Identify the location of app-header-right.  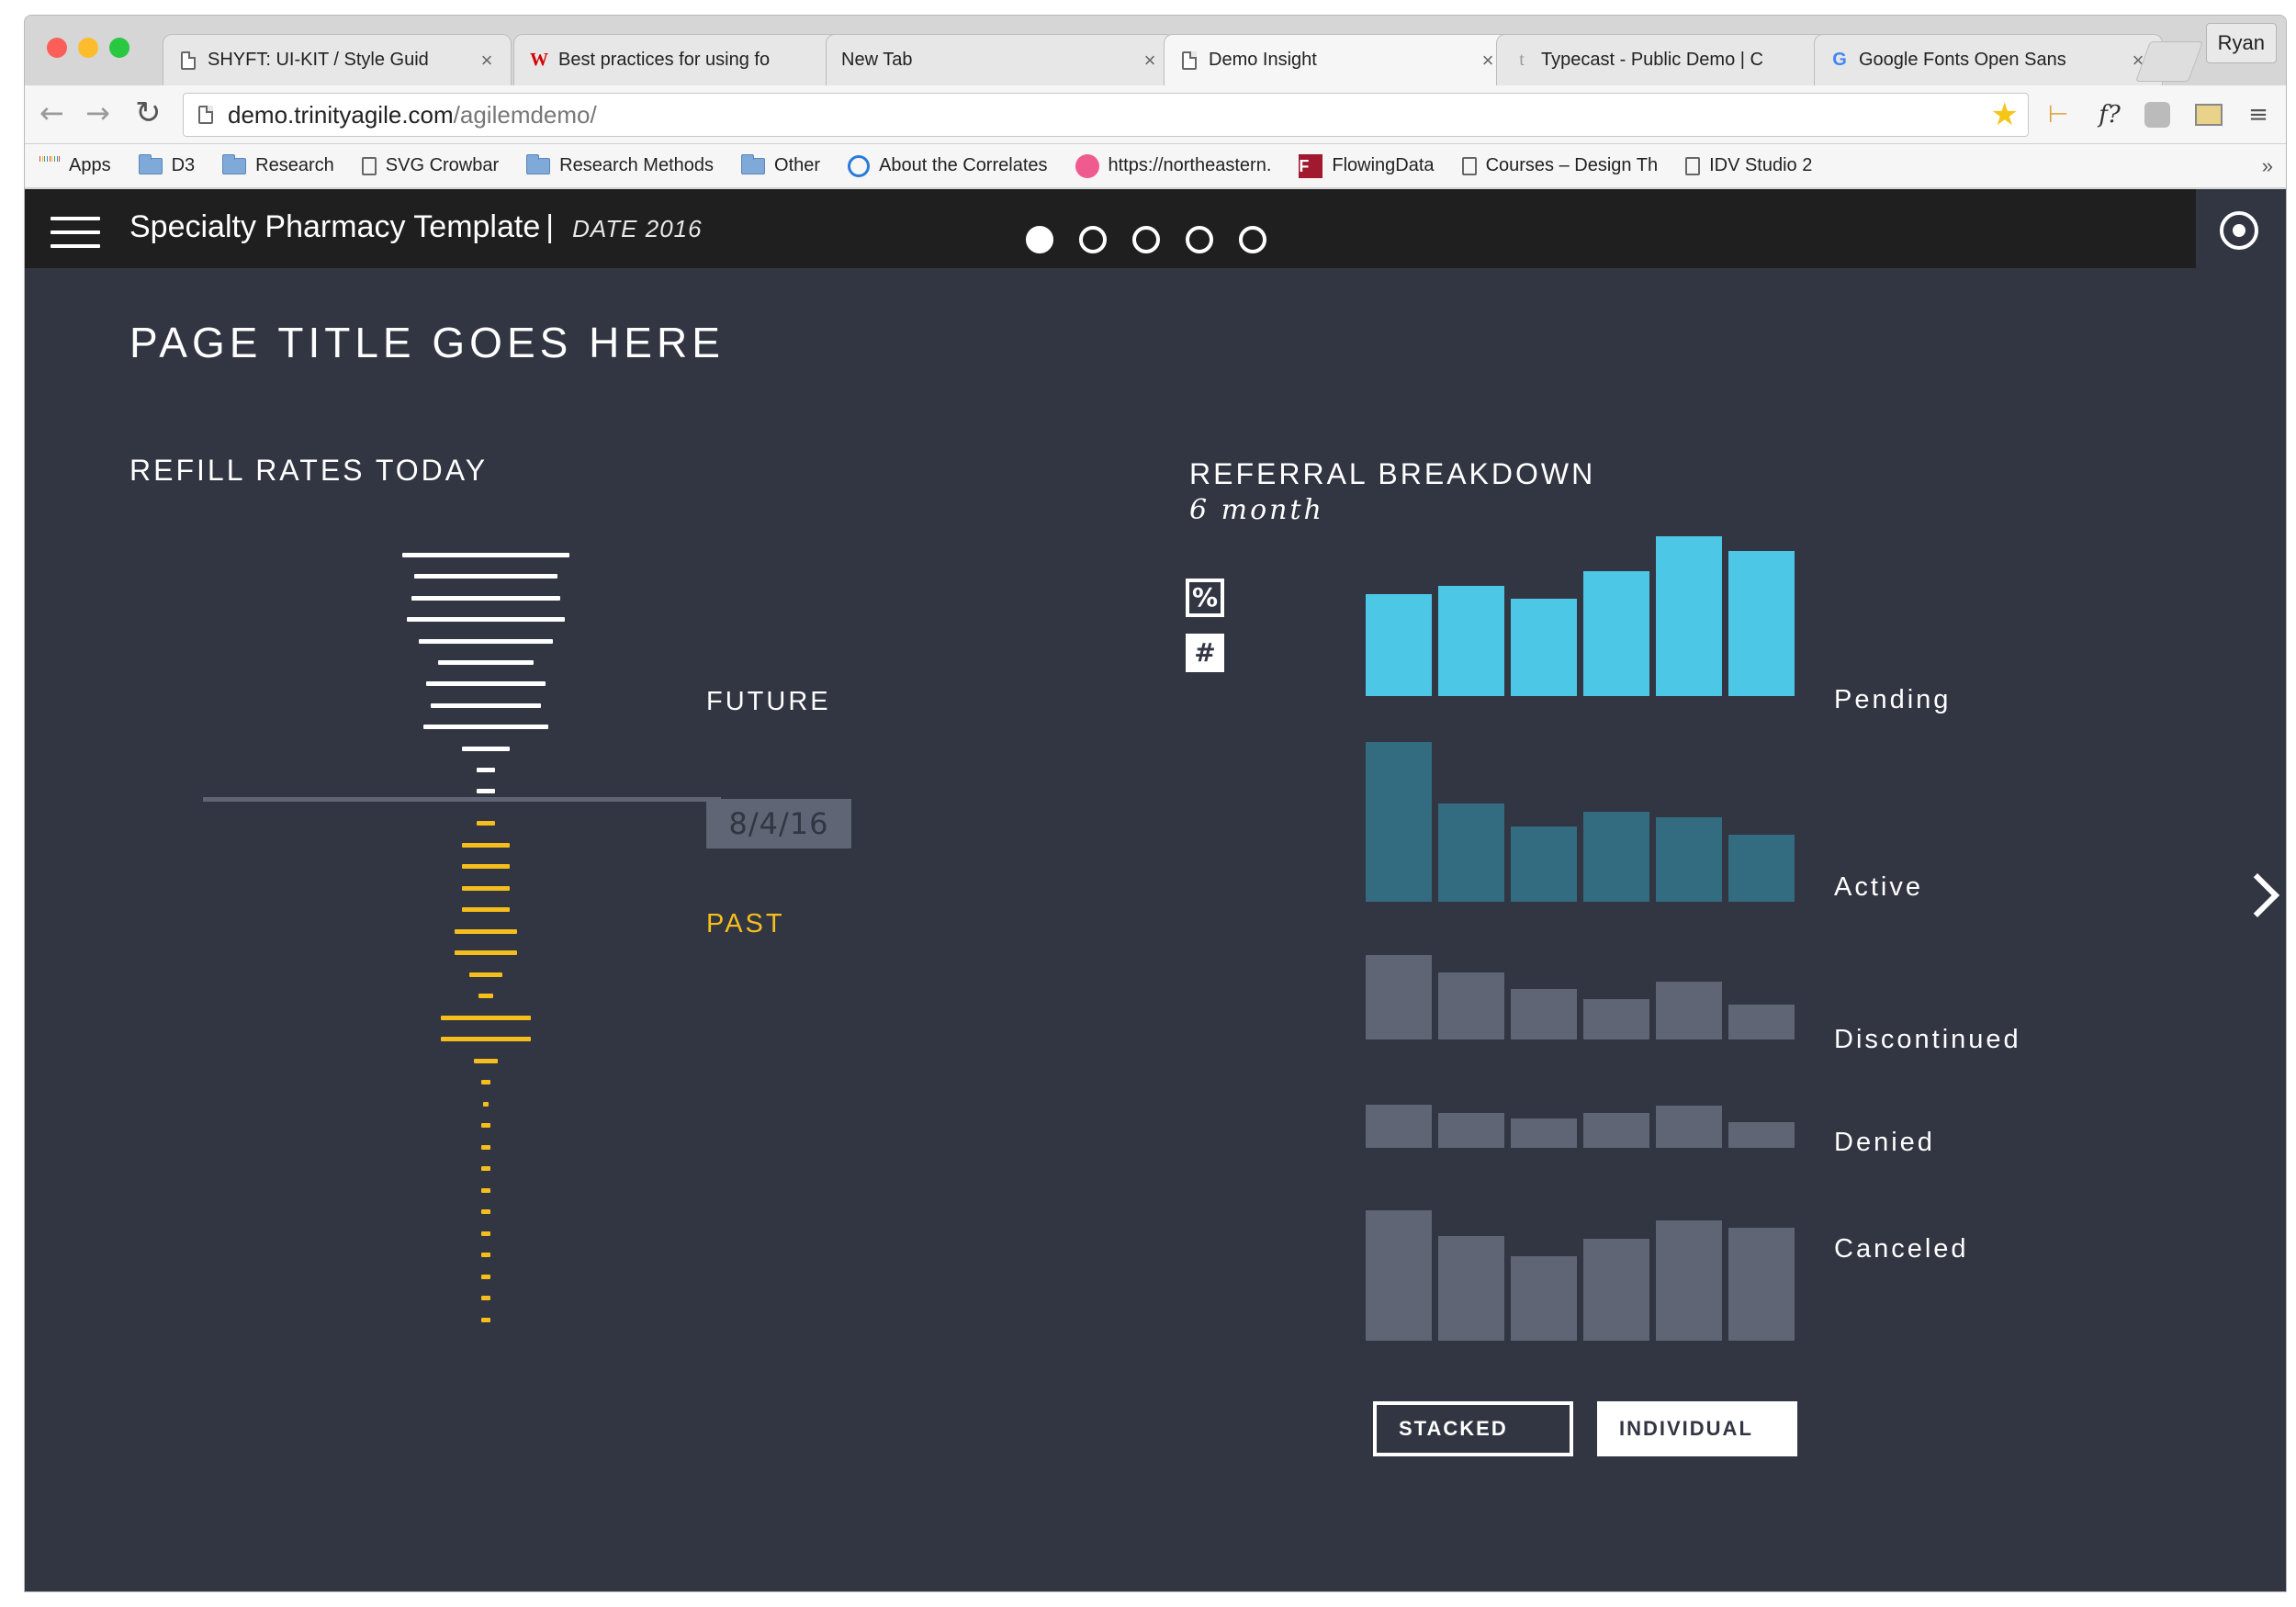
(2241, 228).